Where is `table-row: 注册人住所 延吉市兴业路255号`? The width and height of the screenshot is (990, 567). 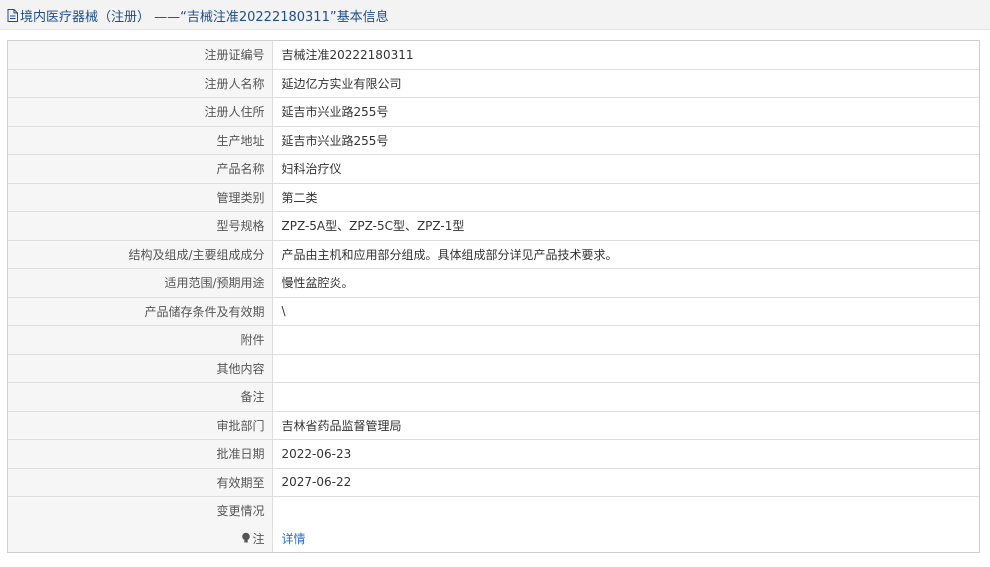 table-row: 注册人住所 延吉市兴业路255号 is located at coordinates (493, 112).